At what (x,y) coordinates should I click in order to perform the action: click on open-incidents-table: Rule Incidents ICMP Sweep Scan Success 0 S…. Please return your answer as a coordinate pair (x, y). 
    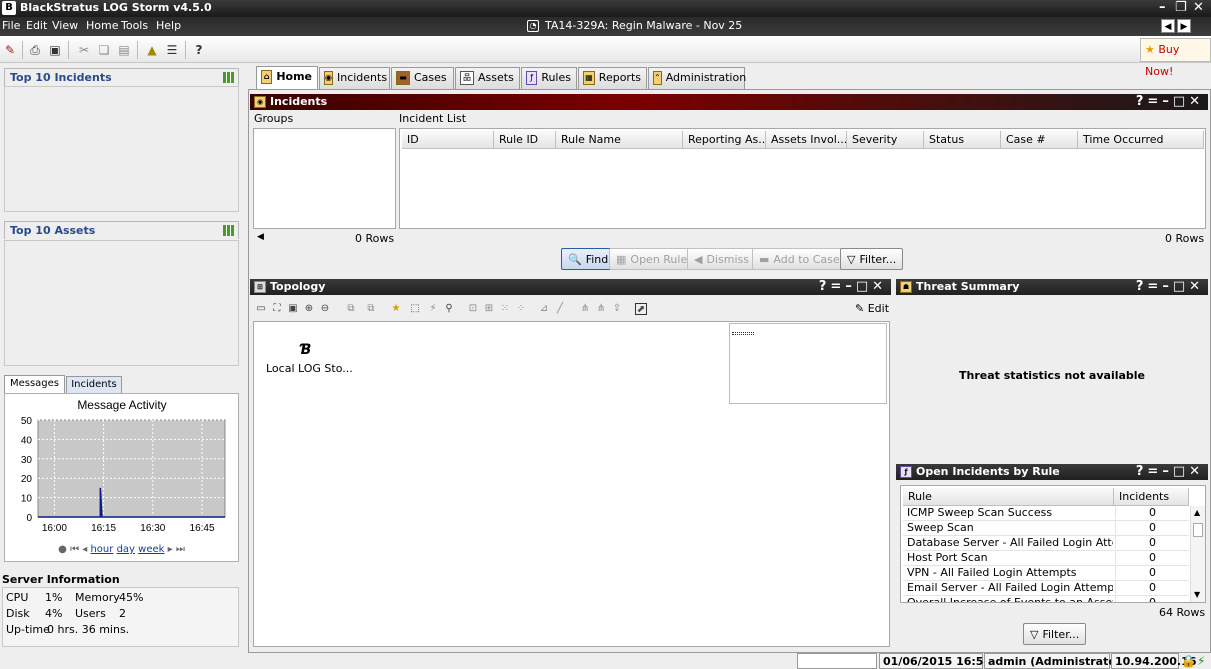
    Looking at the image, I should click on (1053, 544).